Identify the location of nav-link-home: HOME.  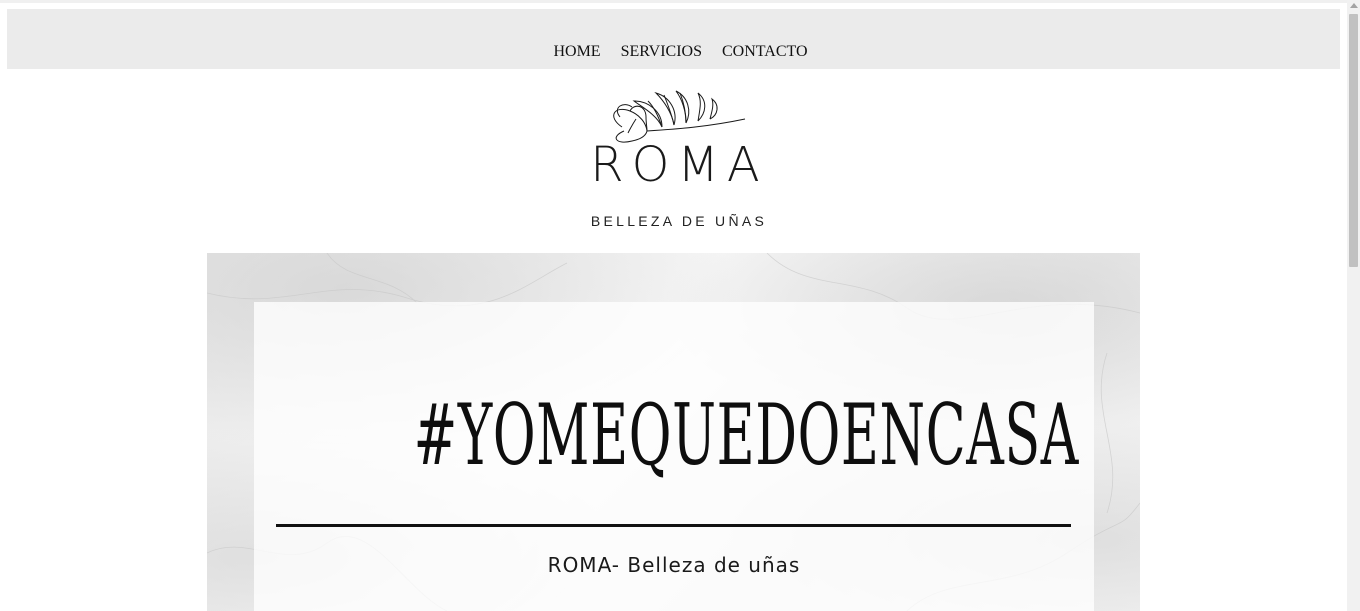
(576, 51).